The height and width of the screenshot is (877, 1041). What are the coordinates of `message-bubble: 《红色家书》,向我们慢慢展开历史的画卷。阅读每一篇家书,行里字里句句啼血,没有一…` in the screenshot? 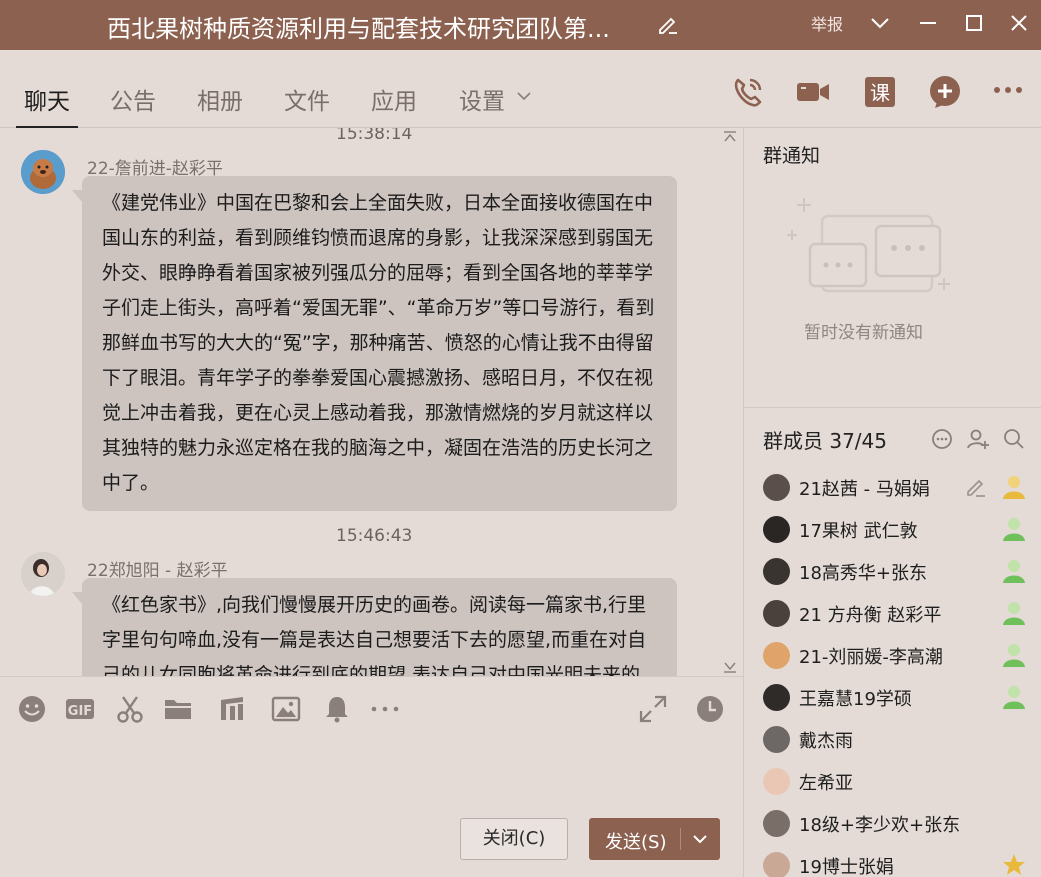 It's located at (374, 627).